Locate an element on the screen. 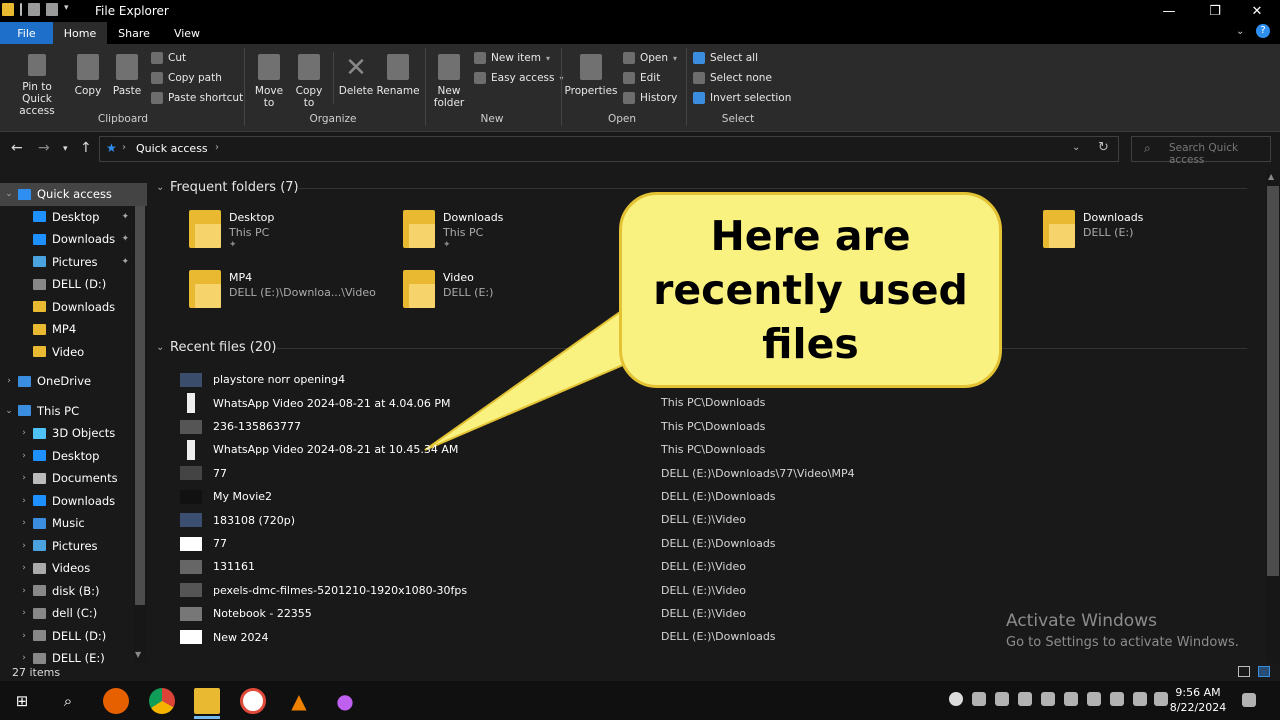 The height and width of the screenshot is (720, 1280). sidebar-item: › disk (B:) is located at coordinates (73, 591).